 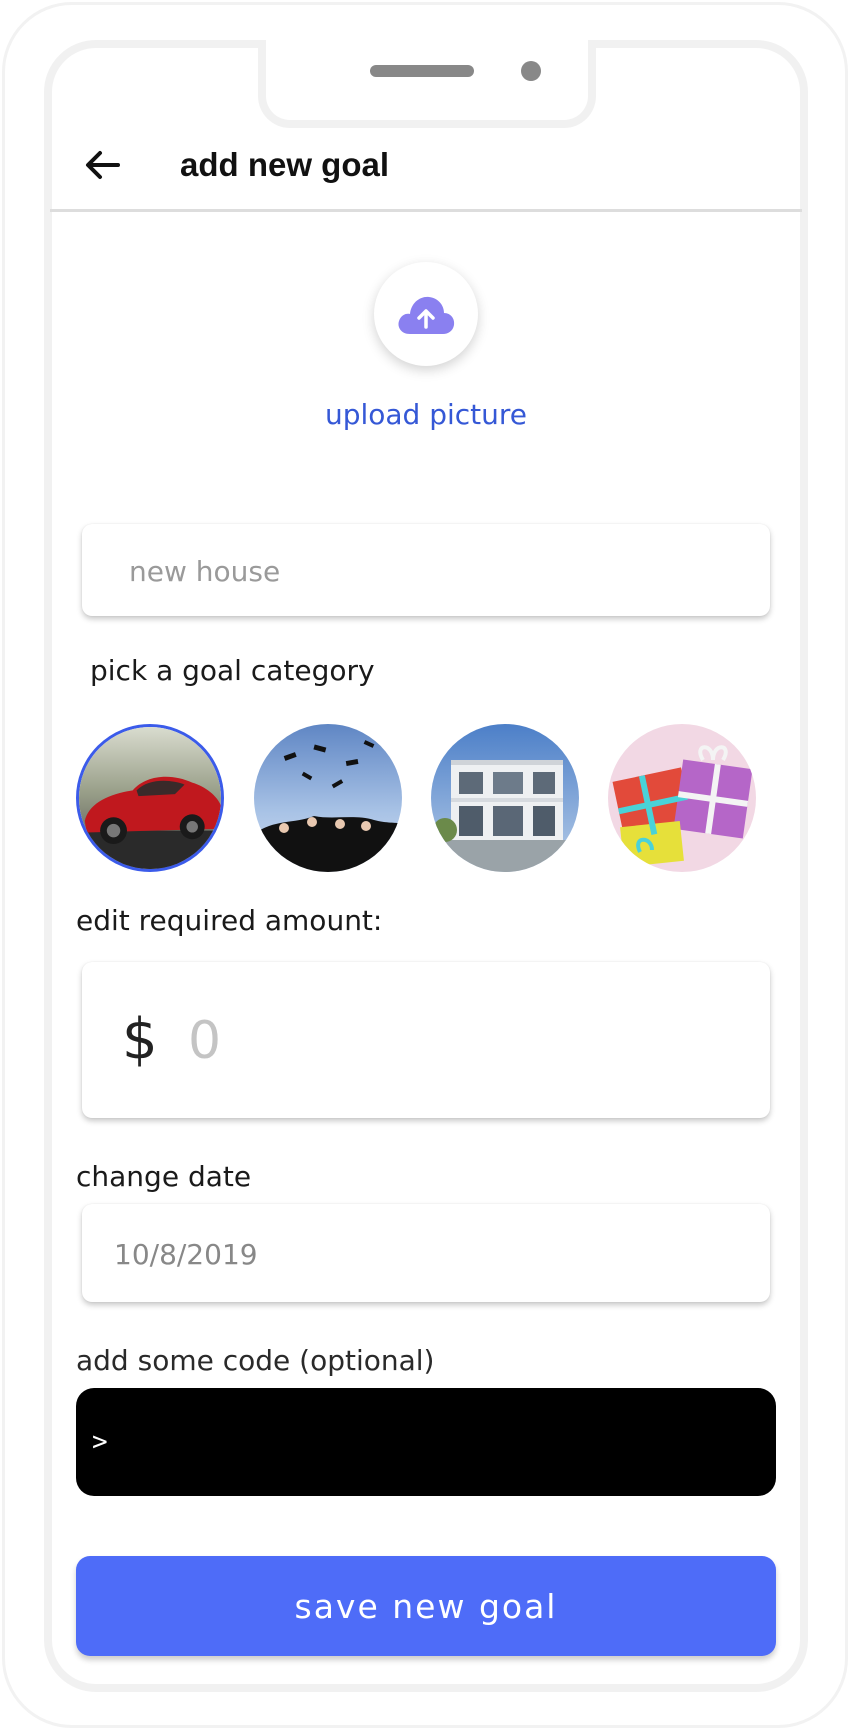 What do you see at coordinates (232, 670) in the screenshot?
I see `category-label: pick a goal category` at bounding box center [232, 670].